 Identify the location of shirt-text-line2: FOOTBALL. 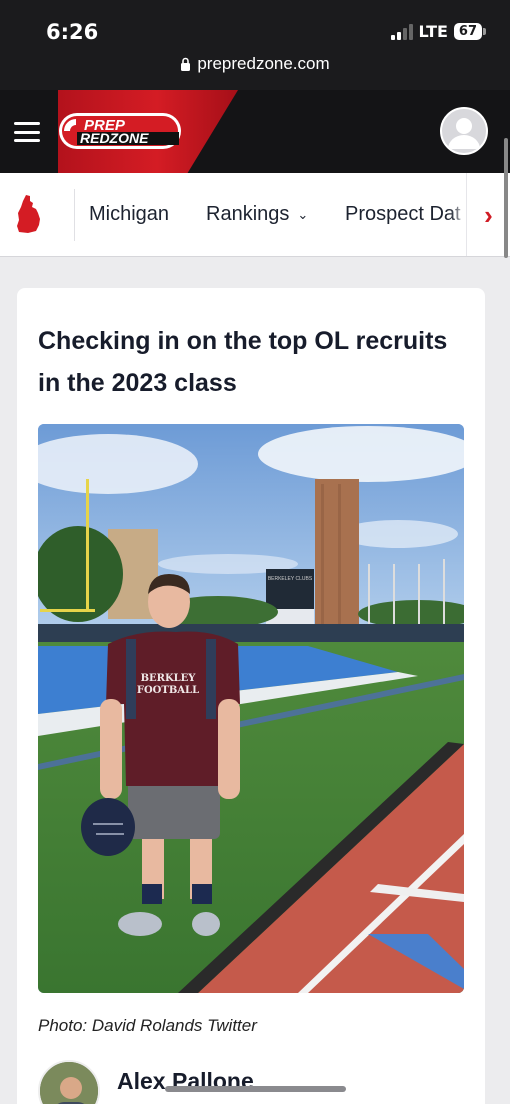
(168, 690).